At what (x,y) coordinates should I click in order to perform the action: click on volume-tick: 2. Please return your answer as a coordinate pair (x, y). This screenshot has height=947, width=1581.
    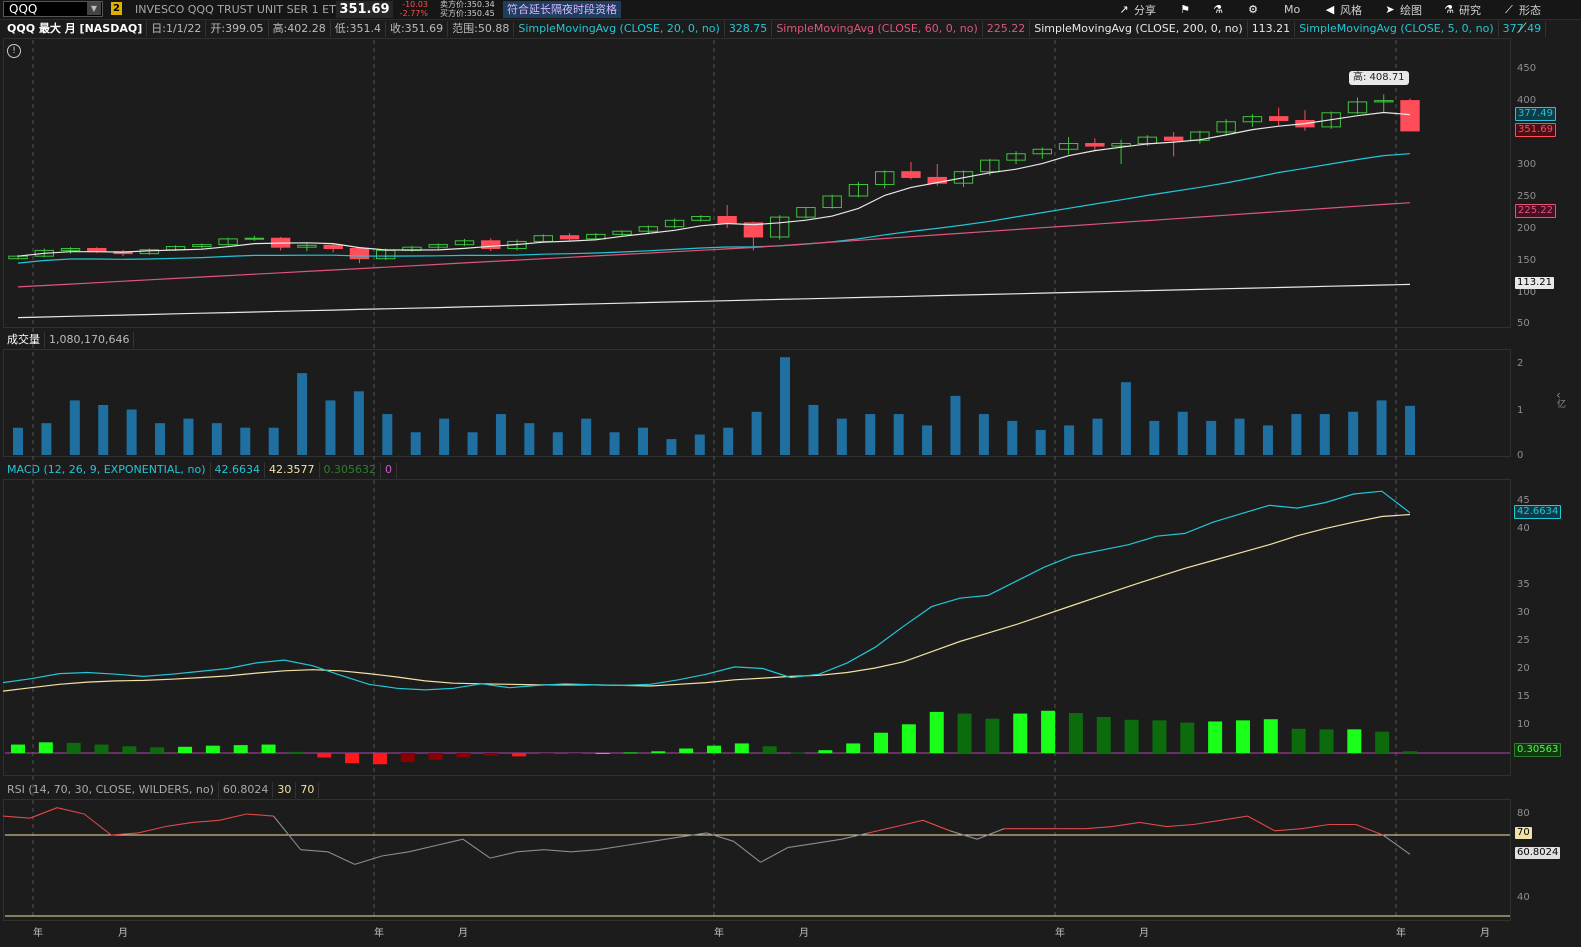
    Looking at the image, I should click on (1520, 363).